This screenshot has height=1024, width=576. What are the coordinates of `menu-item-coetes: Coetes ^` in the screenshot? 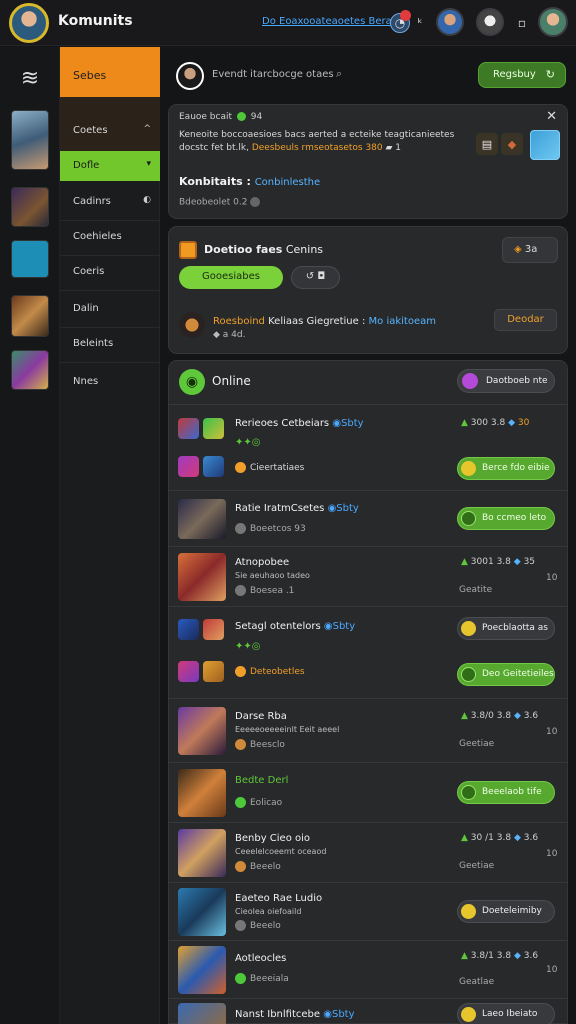 It's located at (110, 131).